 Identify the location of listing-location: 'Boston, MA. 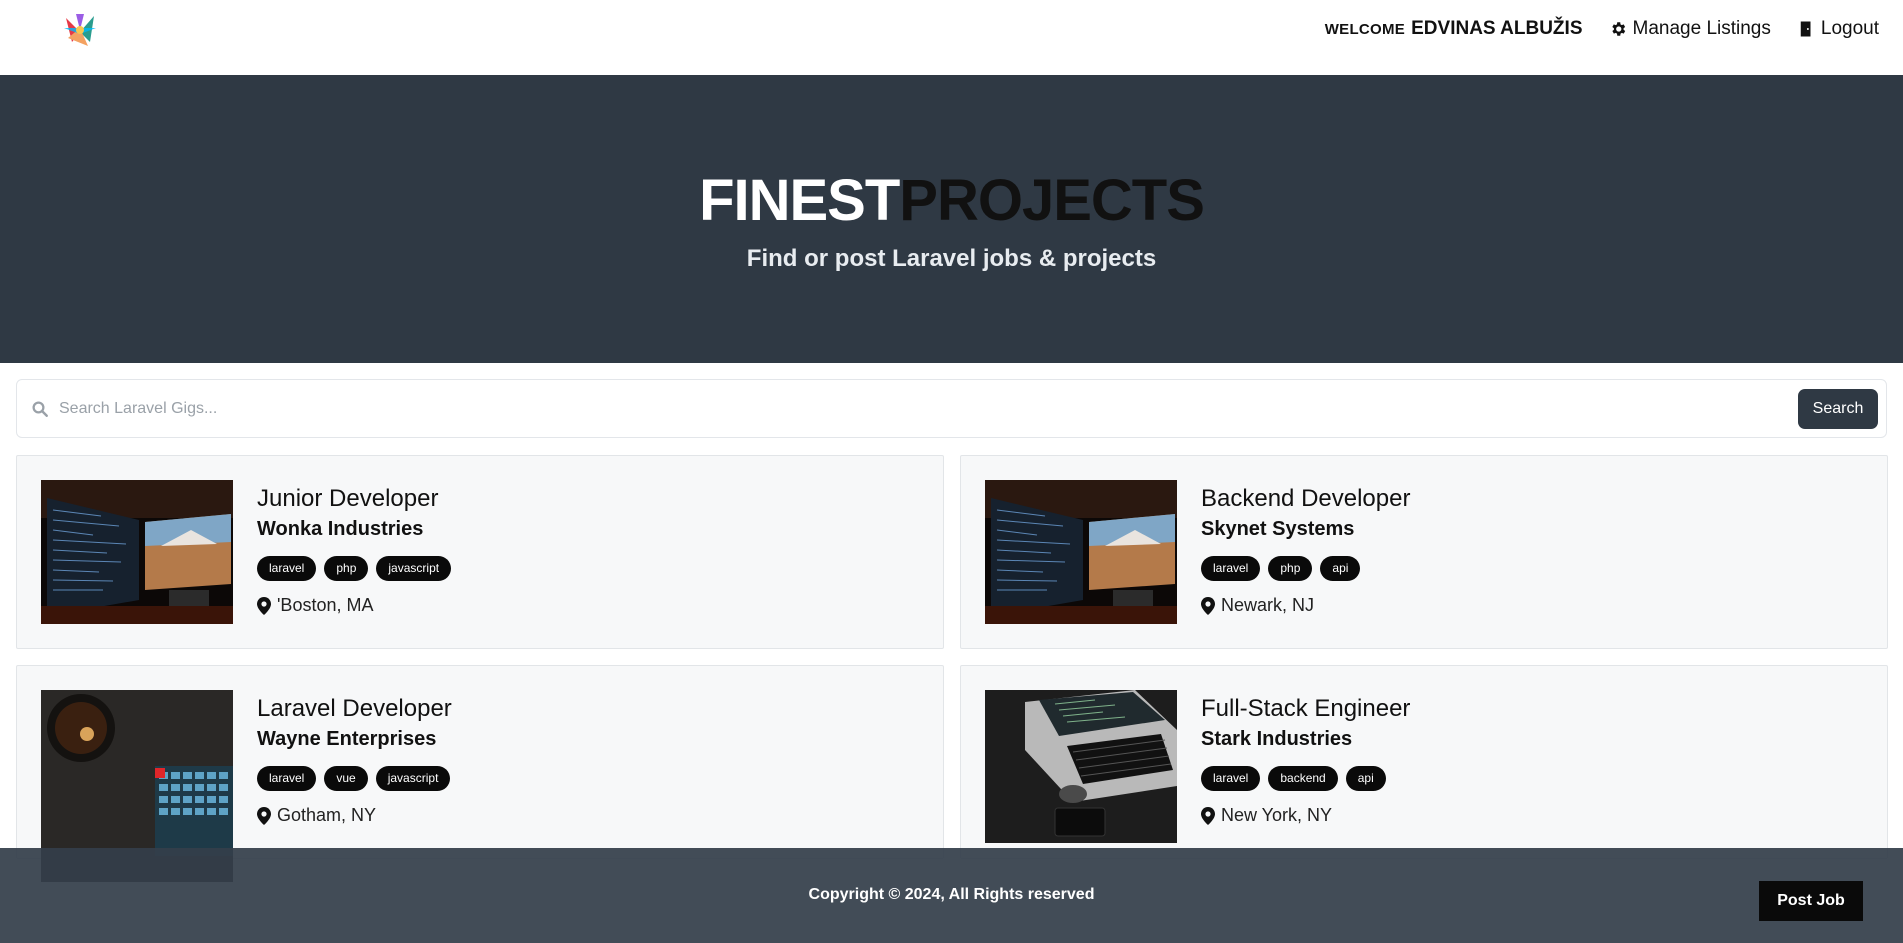
(354, 605).